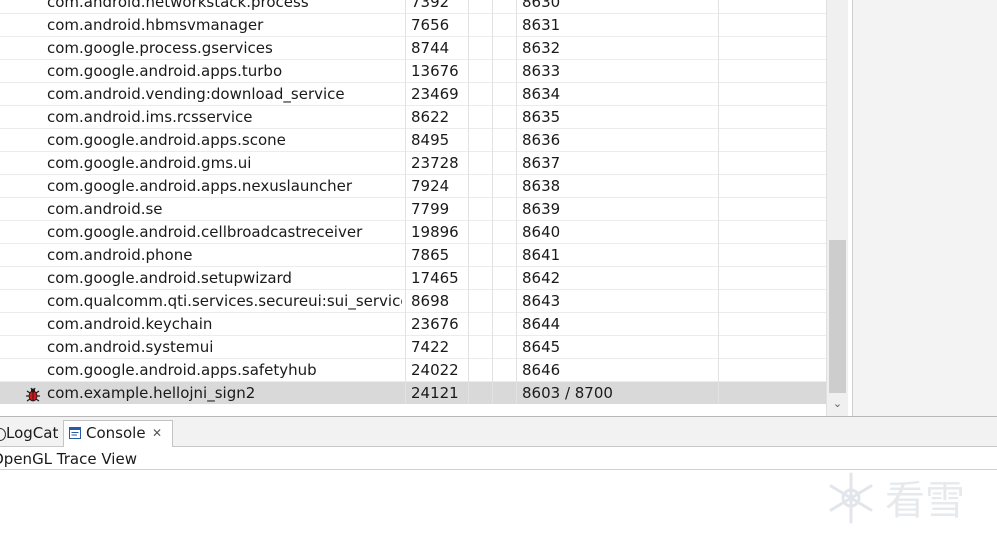 The image size is (997, 547). What do you see at coordinates (130, 324) in the screenshot?
I see `process-name: com.android.keychain` at bounding box center [130, 324].